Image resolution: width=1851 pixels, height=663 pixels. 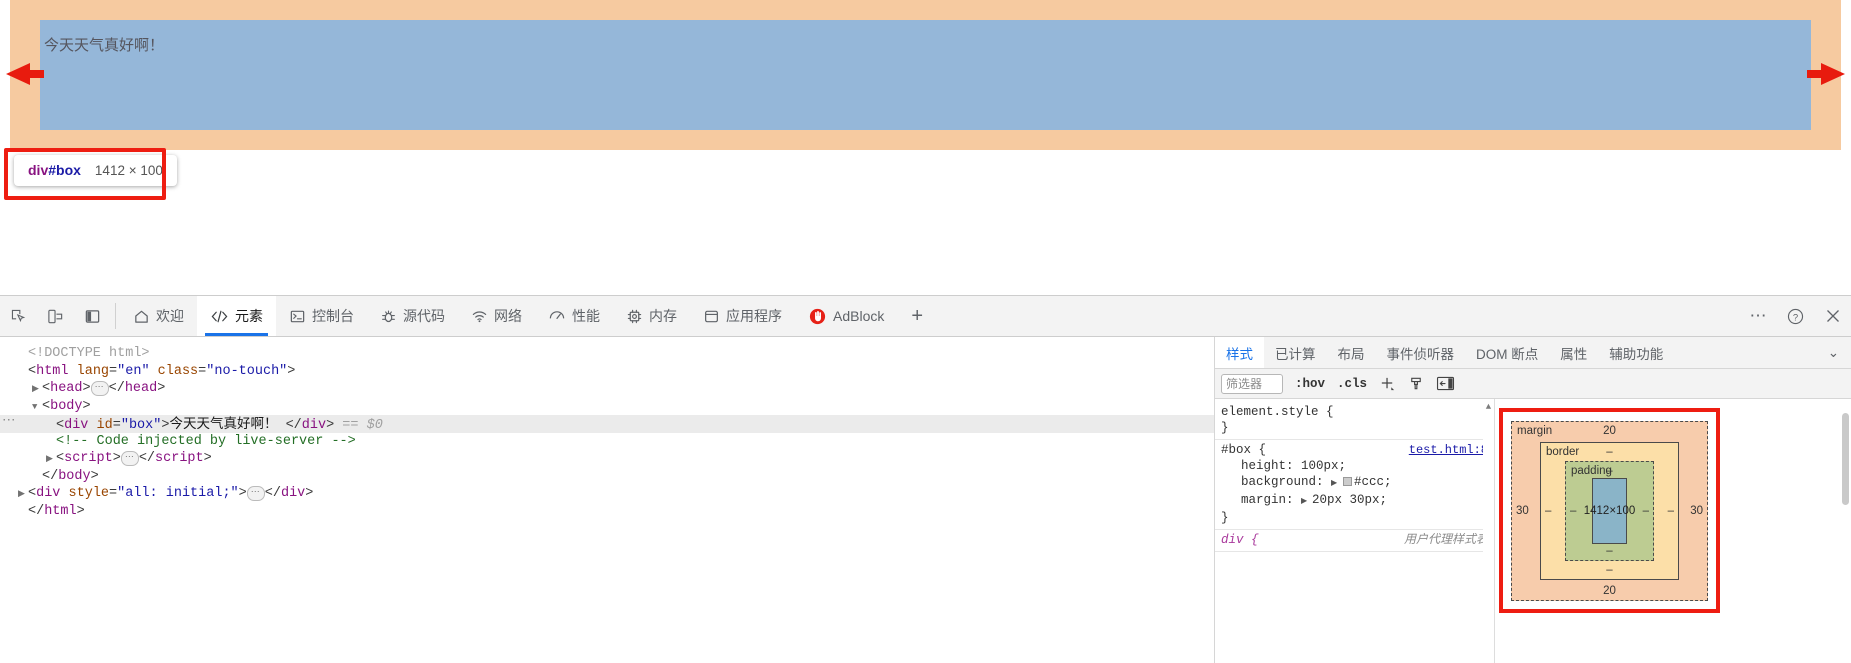 What do you see at coordinates (1833, 352) in the screenshot?
I see `chevron-down-icon: ⌄` at bounding box center [1833, 352].